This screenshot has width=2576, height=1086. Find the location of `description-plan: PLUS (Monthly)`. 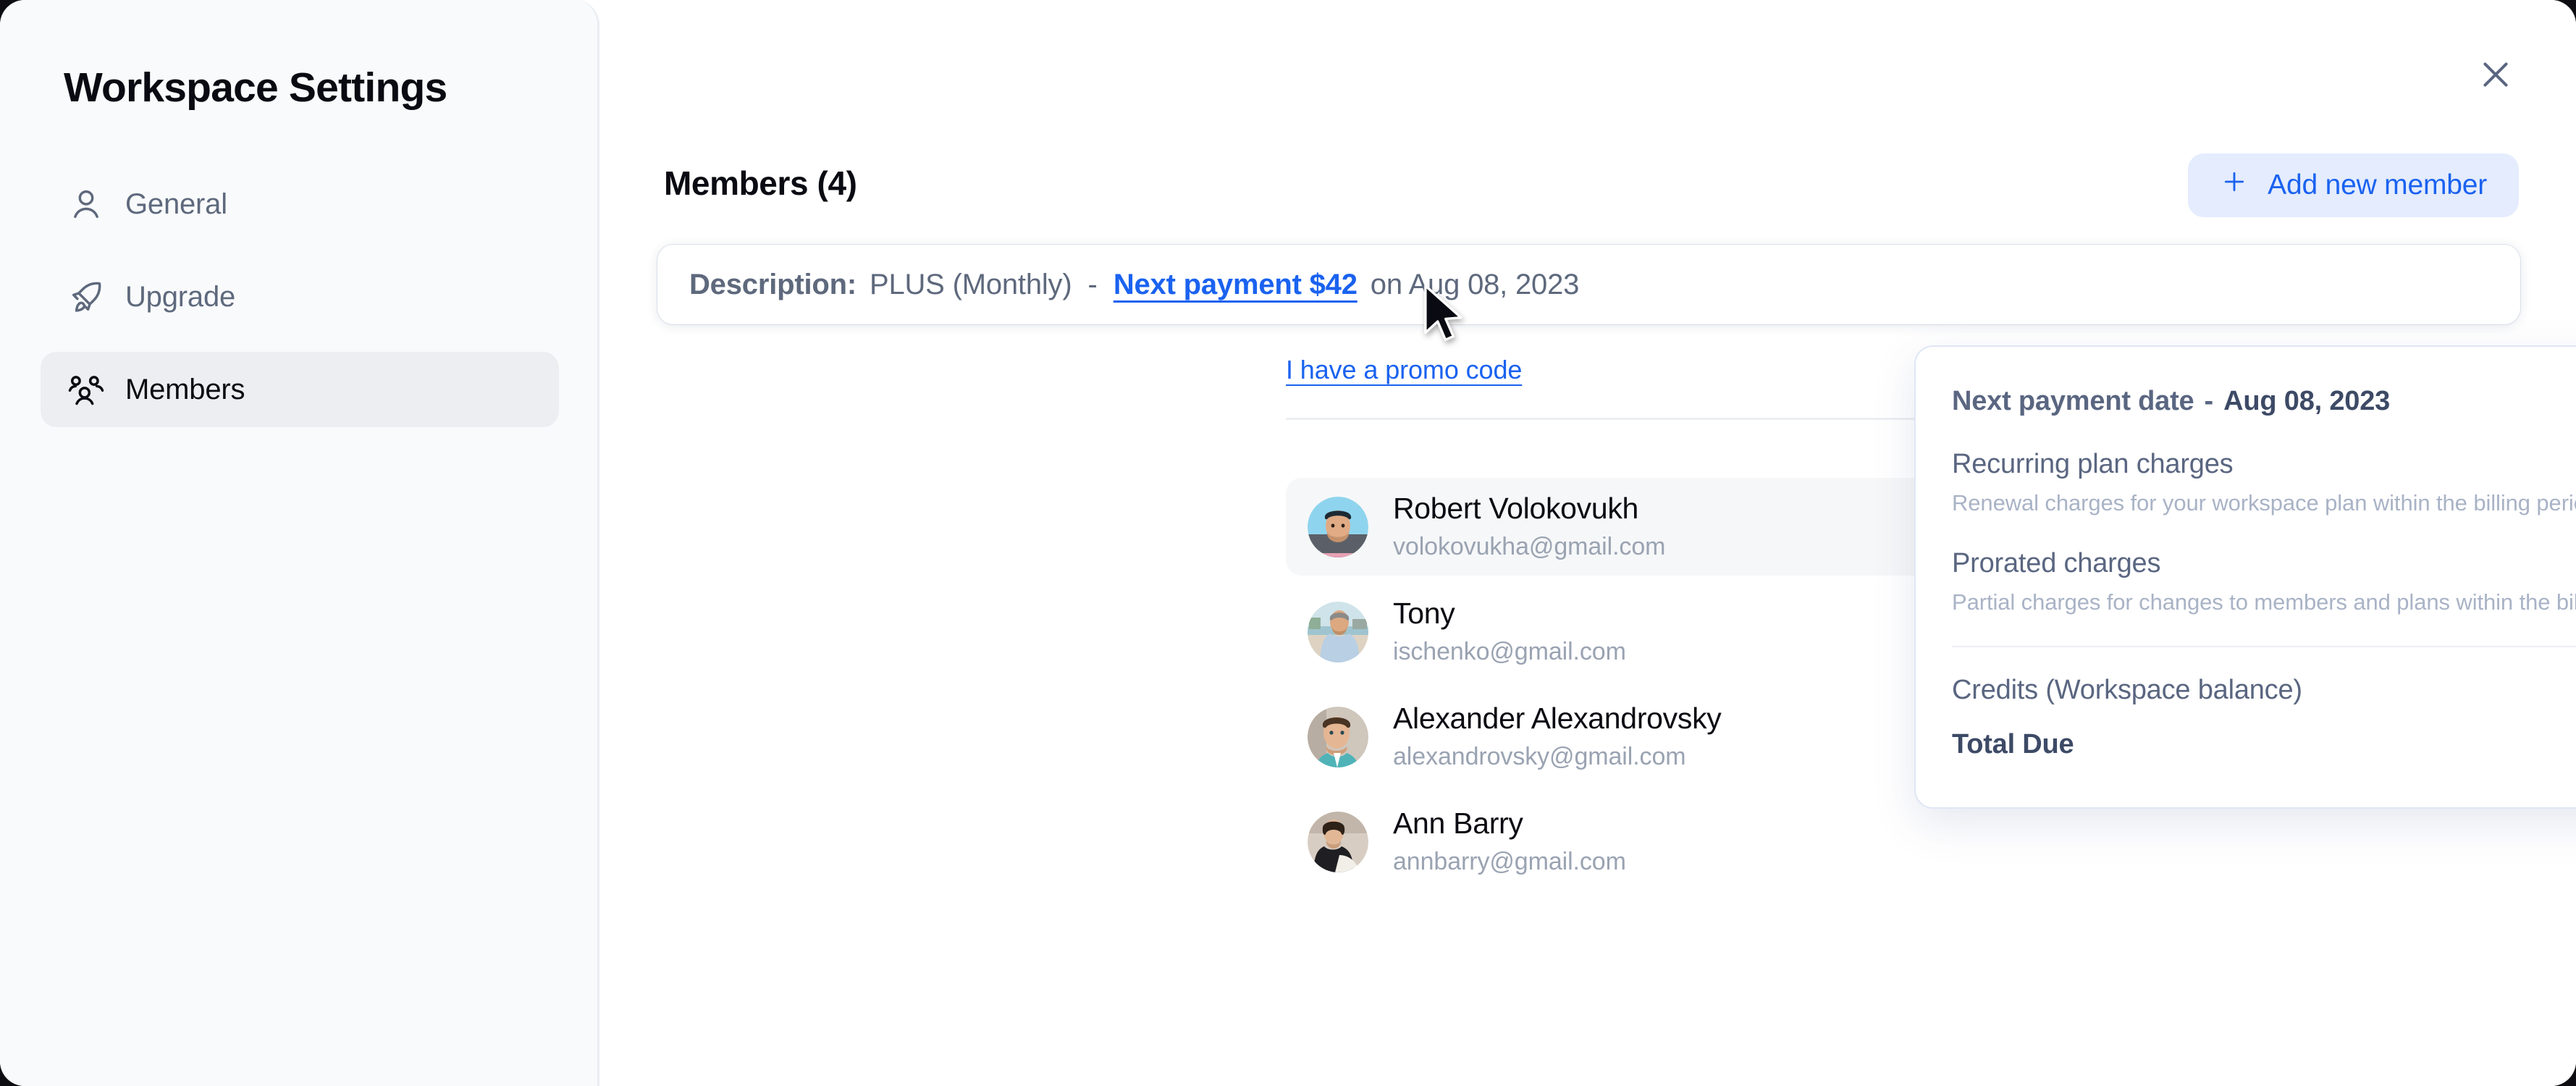

description-plan: PLUS (Monthly) is located at coordinates (970, 284).